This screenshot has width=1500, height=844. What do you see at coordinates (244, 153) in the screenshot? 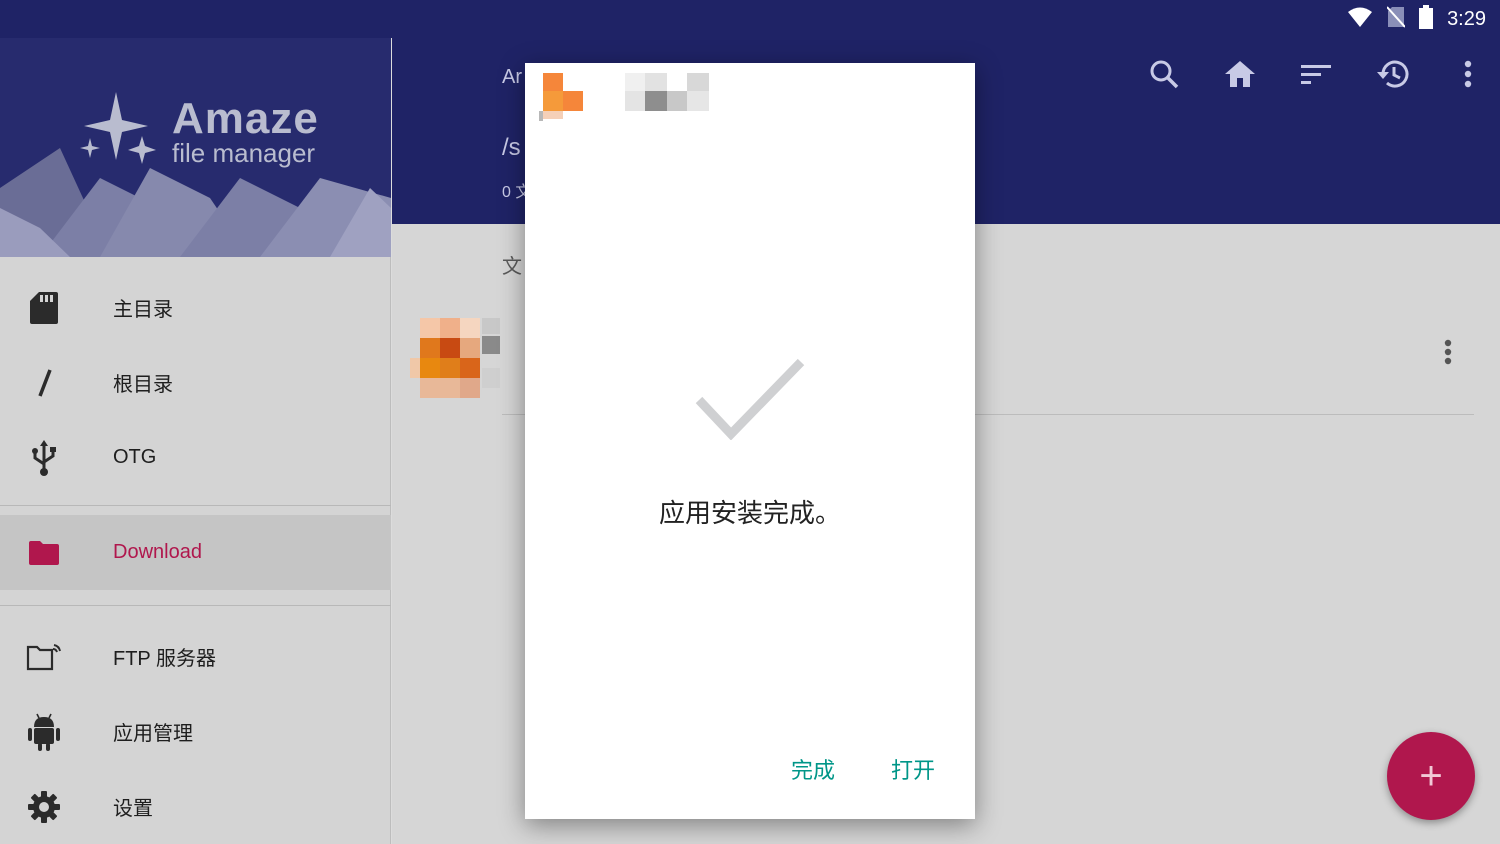
I see `app-logo-subtitle: file manager` at bounding box center [244, 153].